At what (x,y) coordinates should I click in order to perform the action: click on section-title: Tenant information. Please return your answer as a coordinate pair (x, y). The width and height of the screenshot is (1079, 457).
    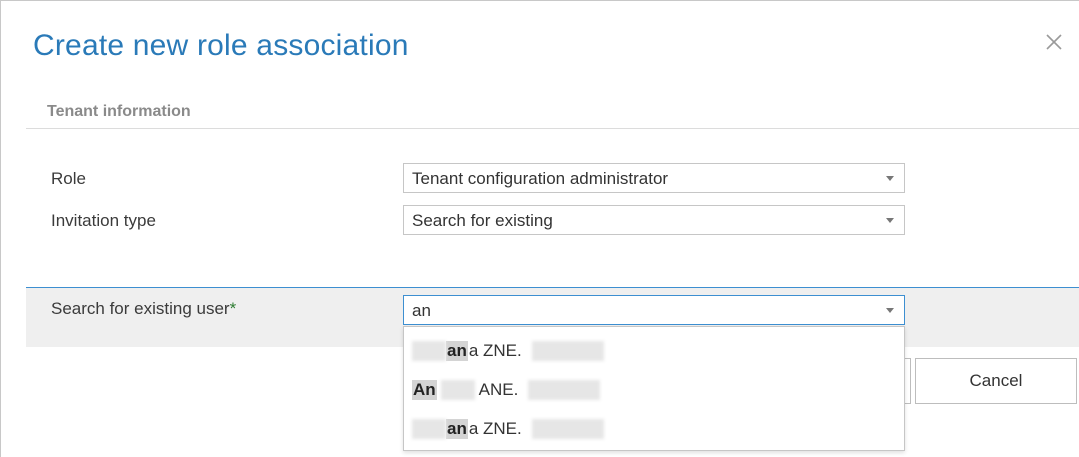
    Looking at the image, I should click on (119, 111).